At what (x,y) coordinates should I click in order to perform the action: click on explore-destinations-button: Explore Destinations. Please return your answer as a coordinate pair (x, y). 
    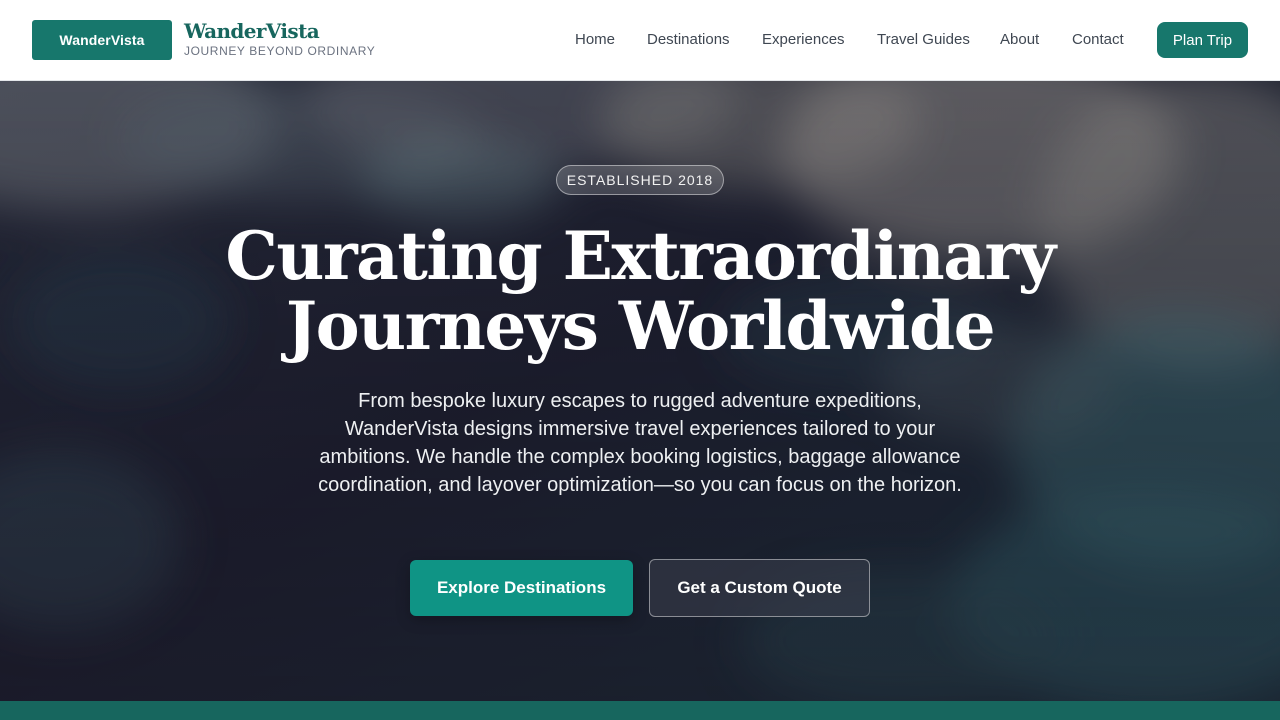
    Looking at the image, I should click on (521, 588).